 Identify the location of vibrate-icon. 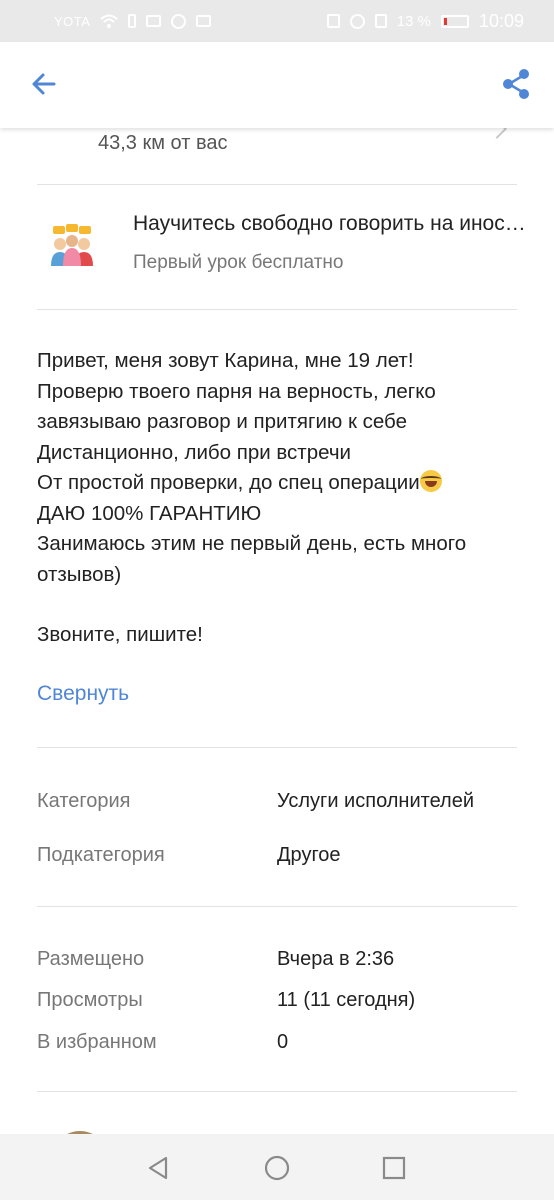
(380, 21).